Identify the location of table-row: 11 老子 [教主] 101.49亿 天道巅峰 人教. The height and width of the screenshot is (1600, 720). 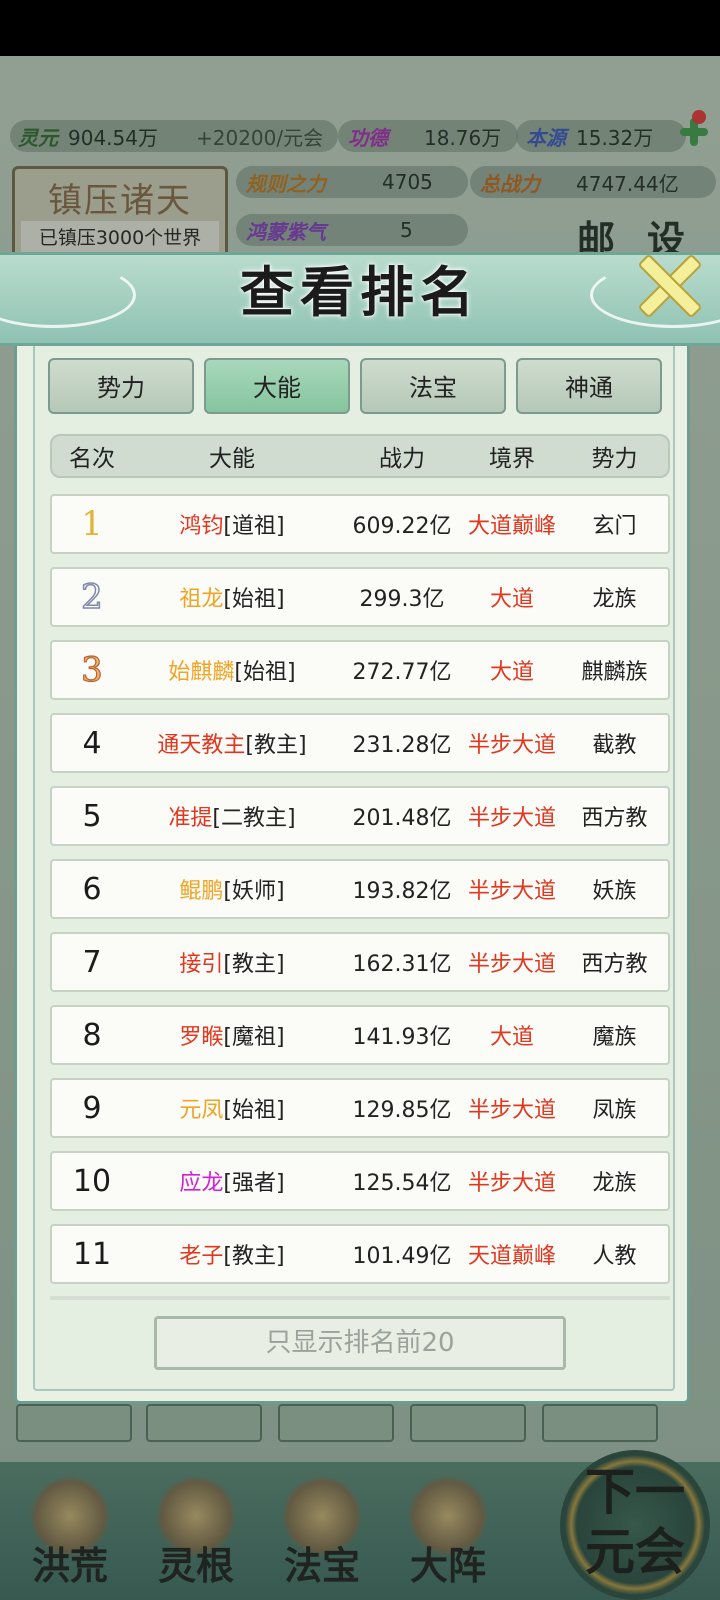
(360, 1254).